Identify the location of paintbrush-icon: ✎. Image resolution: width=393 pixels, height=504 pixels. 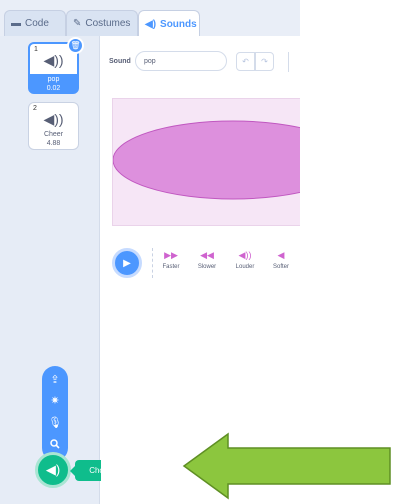
(77, 23).